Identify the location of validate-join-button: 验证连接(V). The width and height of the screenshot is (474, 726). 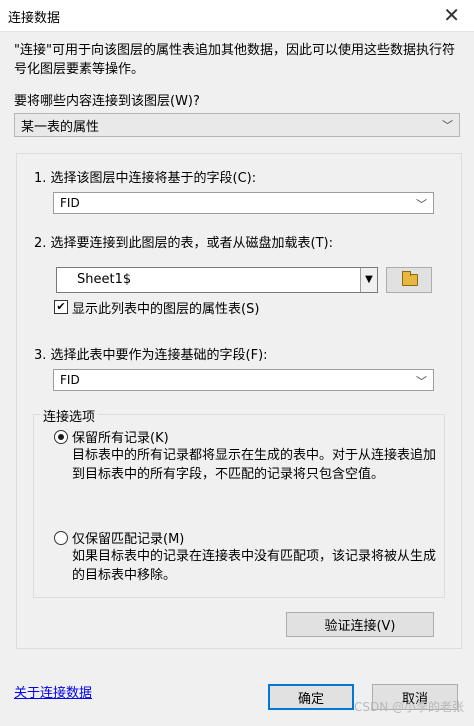
(360, 624).